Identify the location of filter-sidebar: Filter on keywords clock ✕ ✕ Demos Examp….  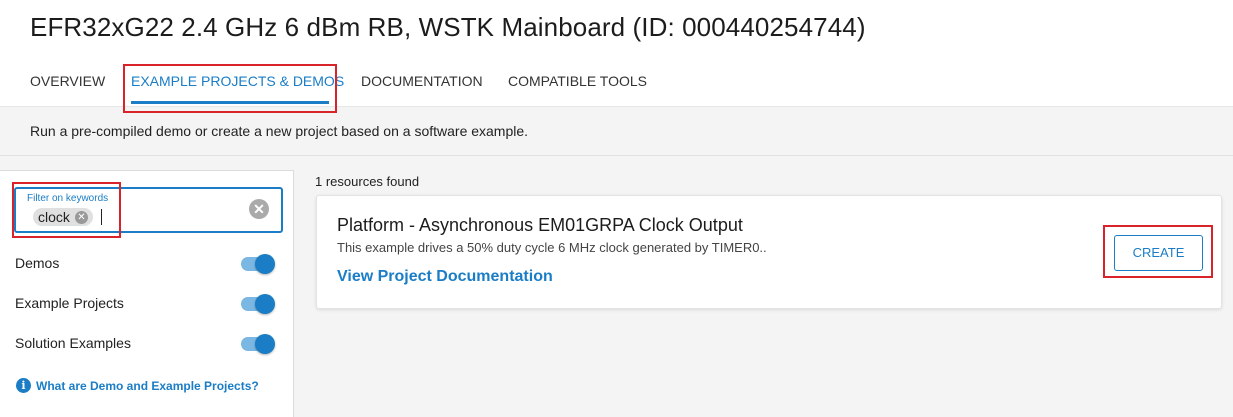
(147, 293).